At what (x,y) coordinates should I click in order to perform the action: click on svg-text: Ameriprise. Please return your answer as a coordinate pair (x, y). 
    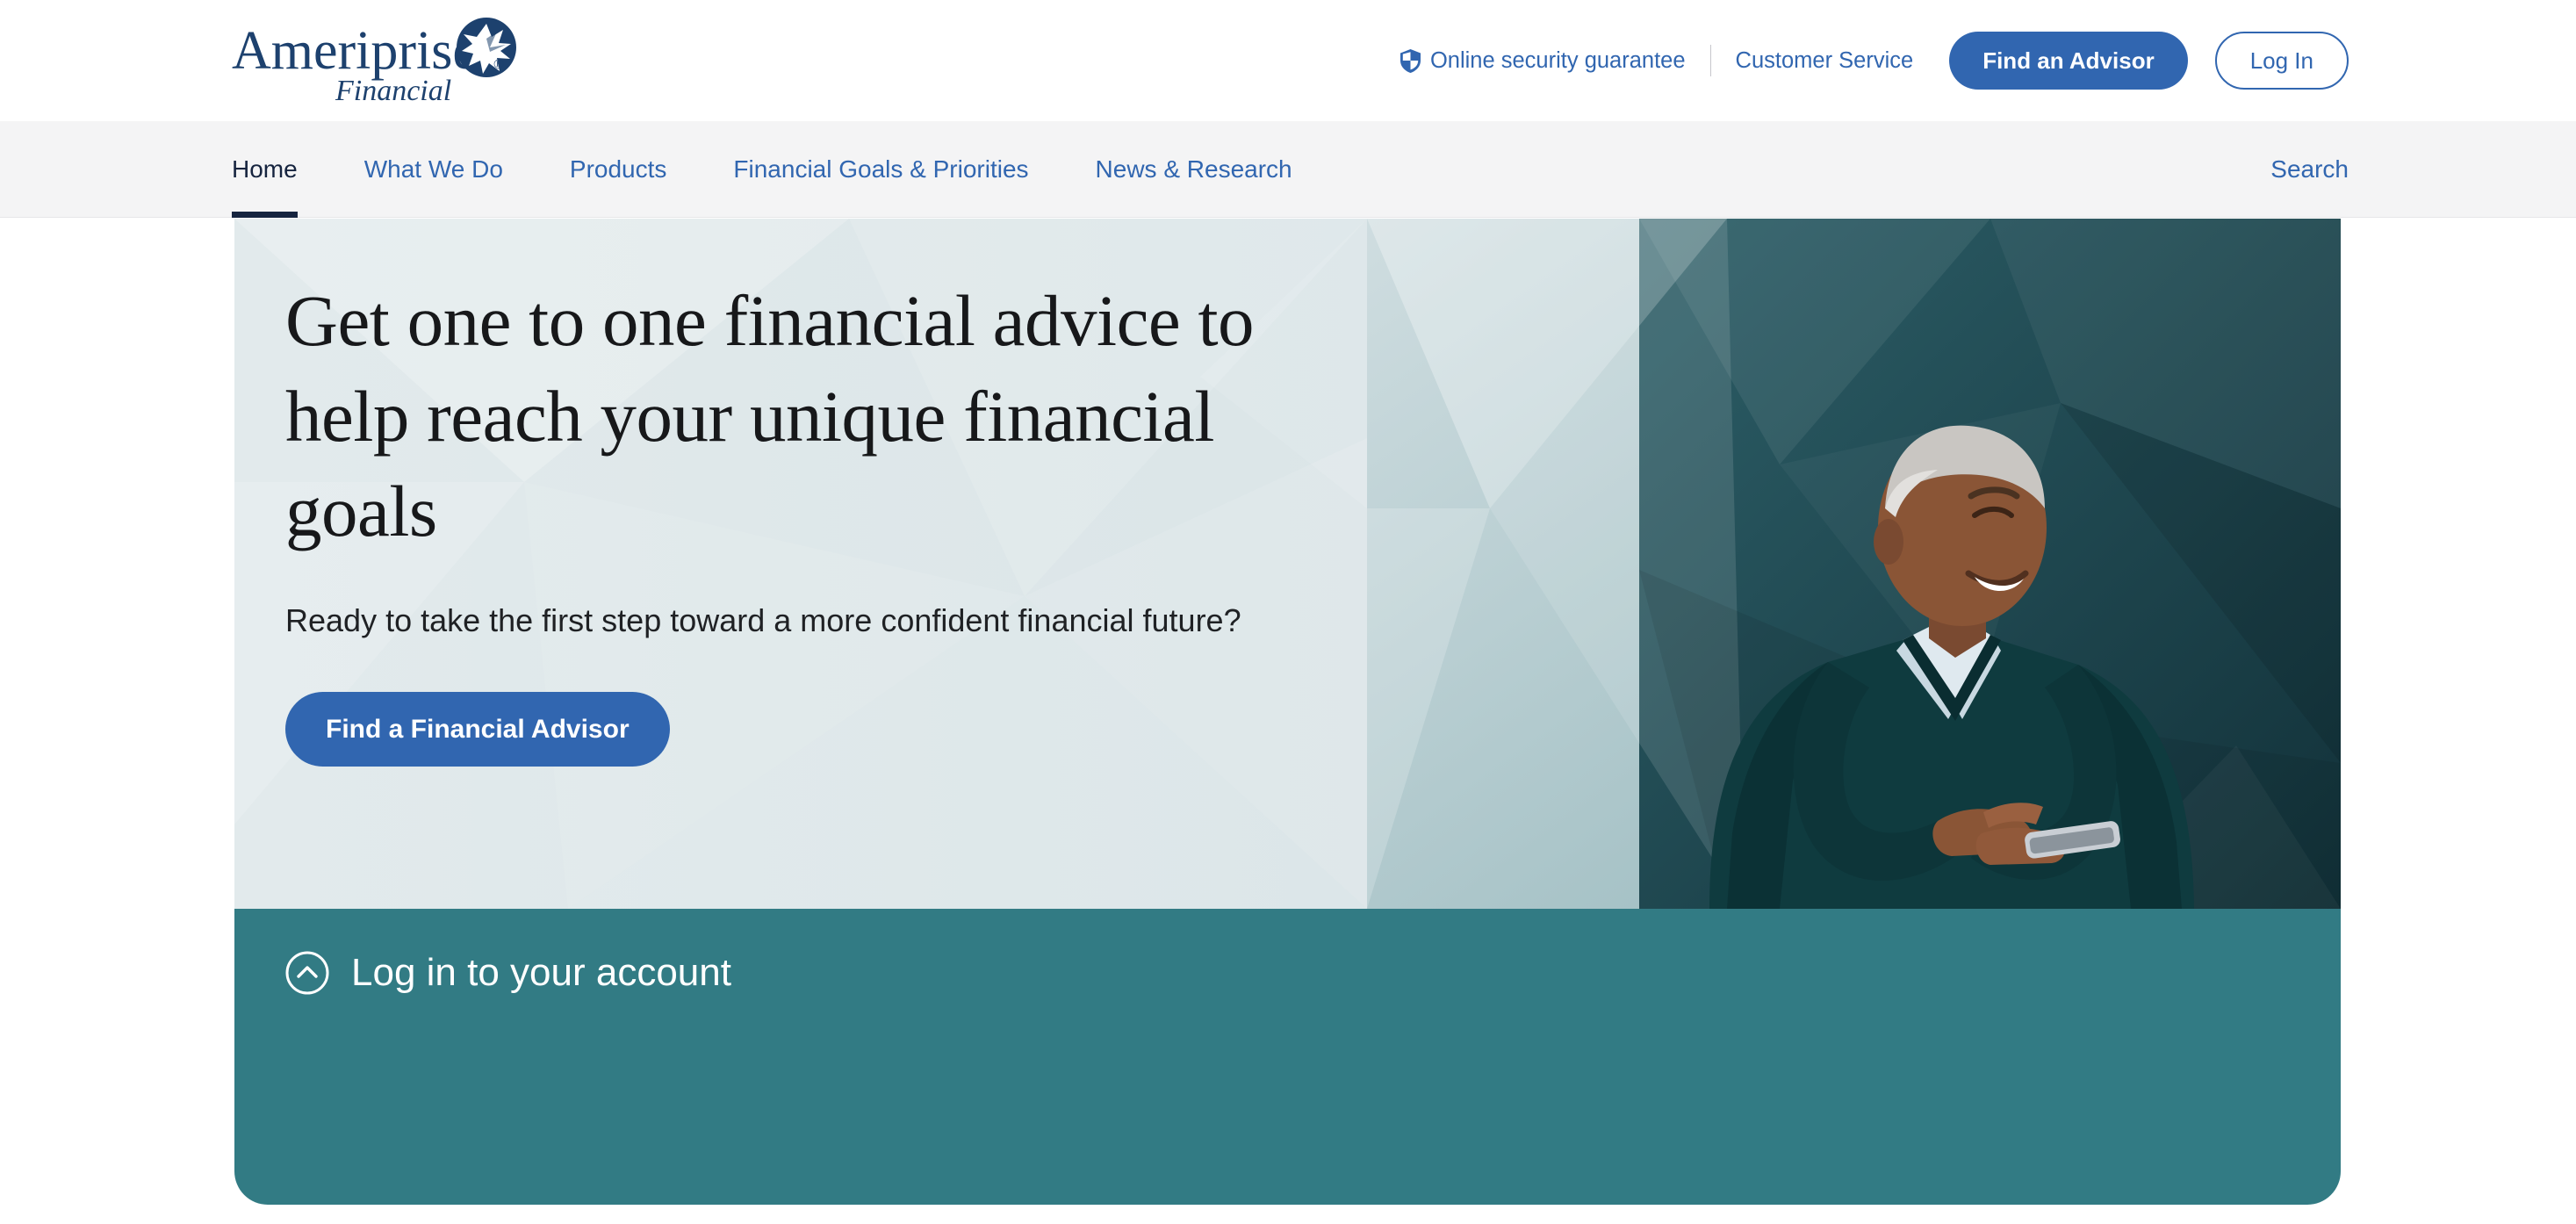
    Looking at the image, I should click on (354, 51).